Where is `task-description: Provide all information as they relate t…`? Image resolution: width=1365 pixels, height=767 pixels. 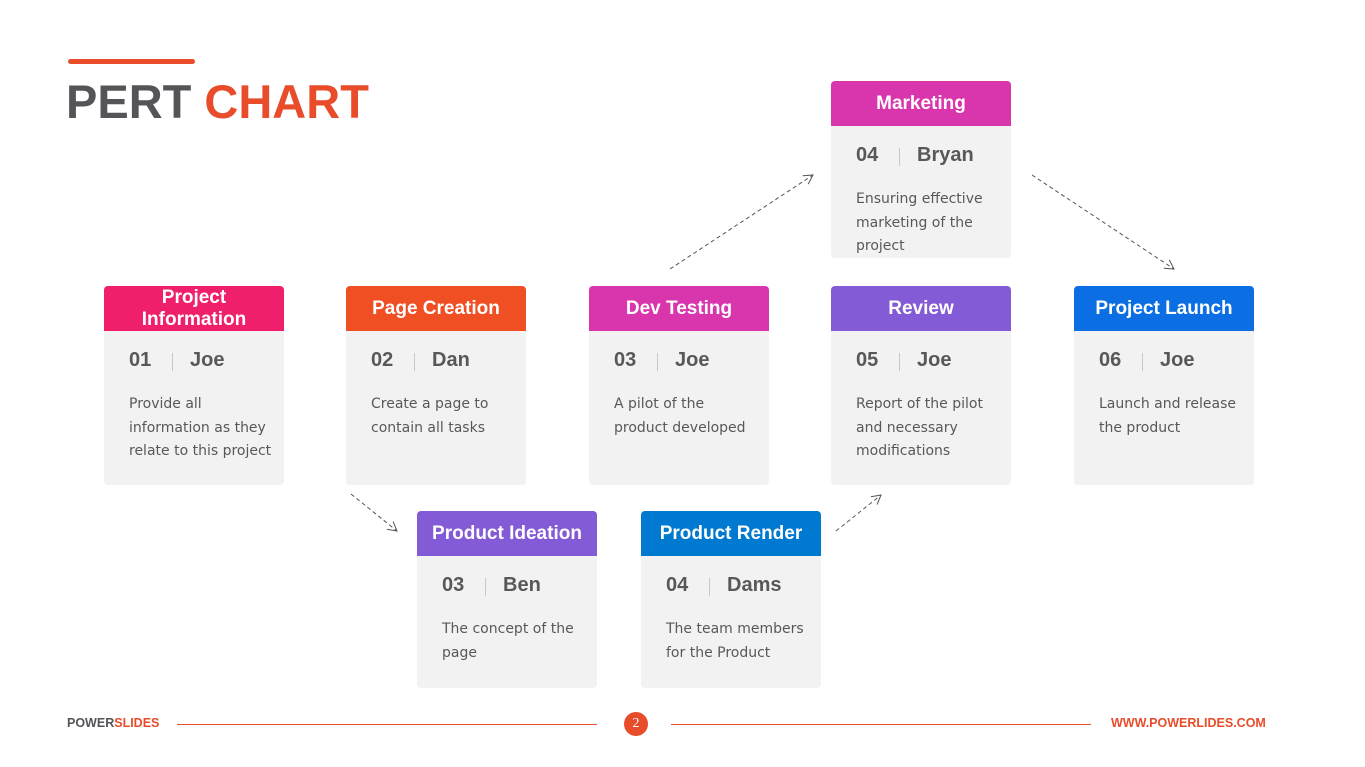 task-description: Provide all information as they relate t… is located at coordinates (200, 427).